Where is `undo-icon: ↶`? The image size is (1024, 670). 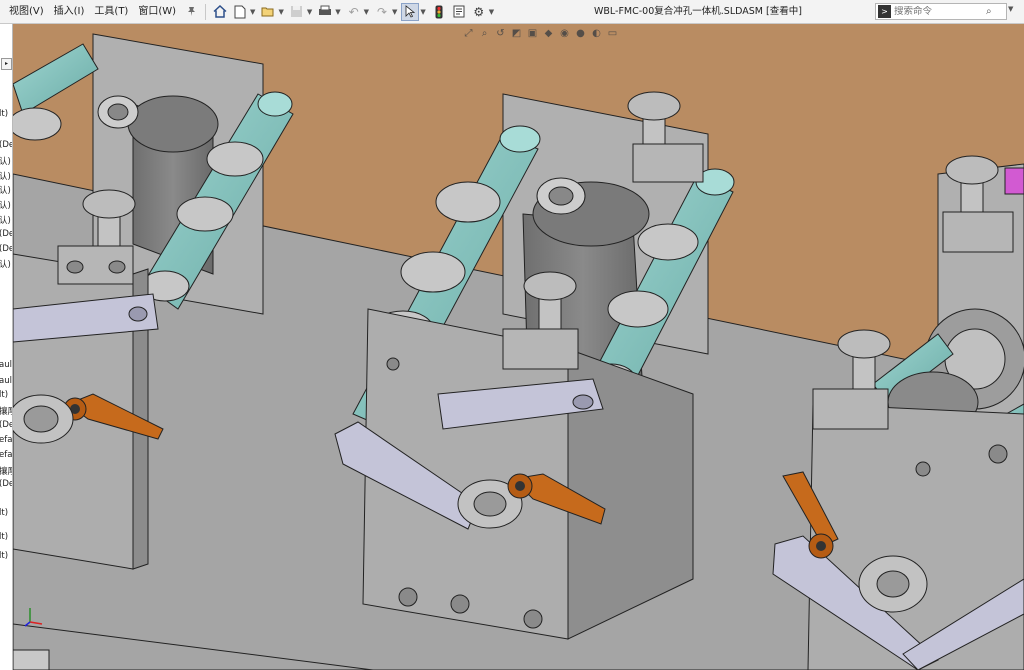 undo-icon: ↶ is located at coordinates (354, 12).